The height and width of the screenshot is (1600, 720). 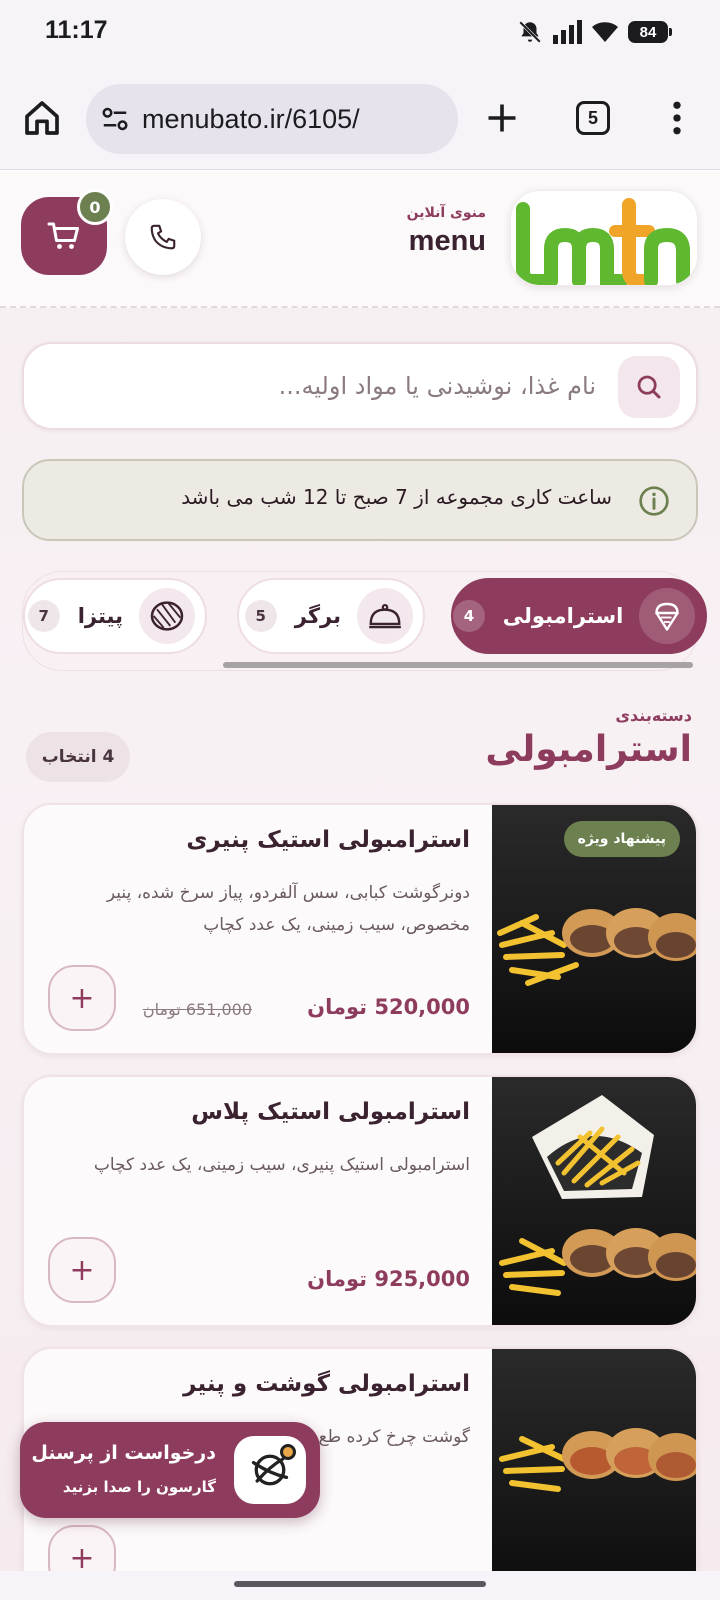 What do you see at coordinates (167, 616) in the screenshot?
I see `pizza-icon` at bounding box center [167, 616].